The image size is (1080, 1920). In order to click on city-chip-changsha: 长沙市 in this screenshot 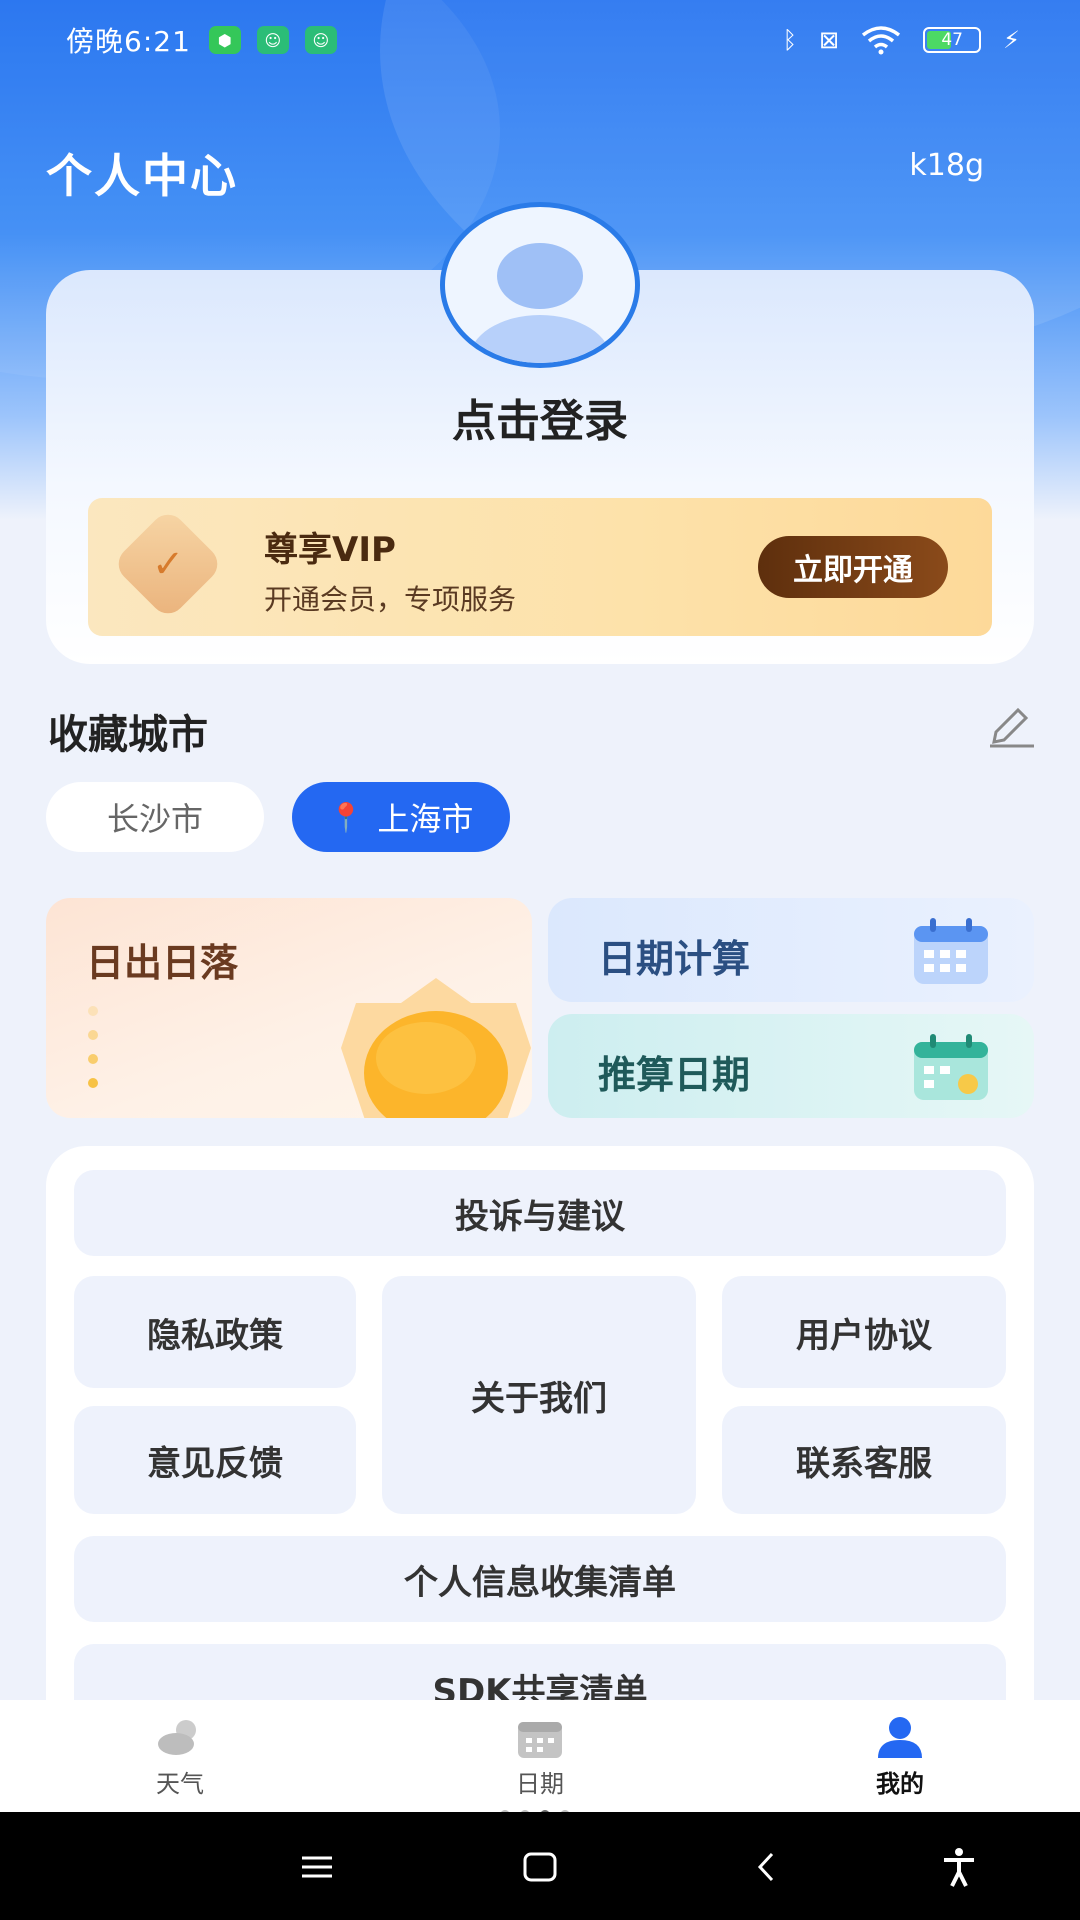, I will do `click(155, 817)`.